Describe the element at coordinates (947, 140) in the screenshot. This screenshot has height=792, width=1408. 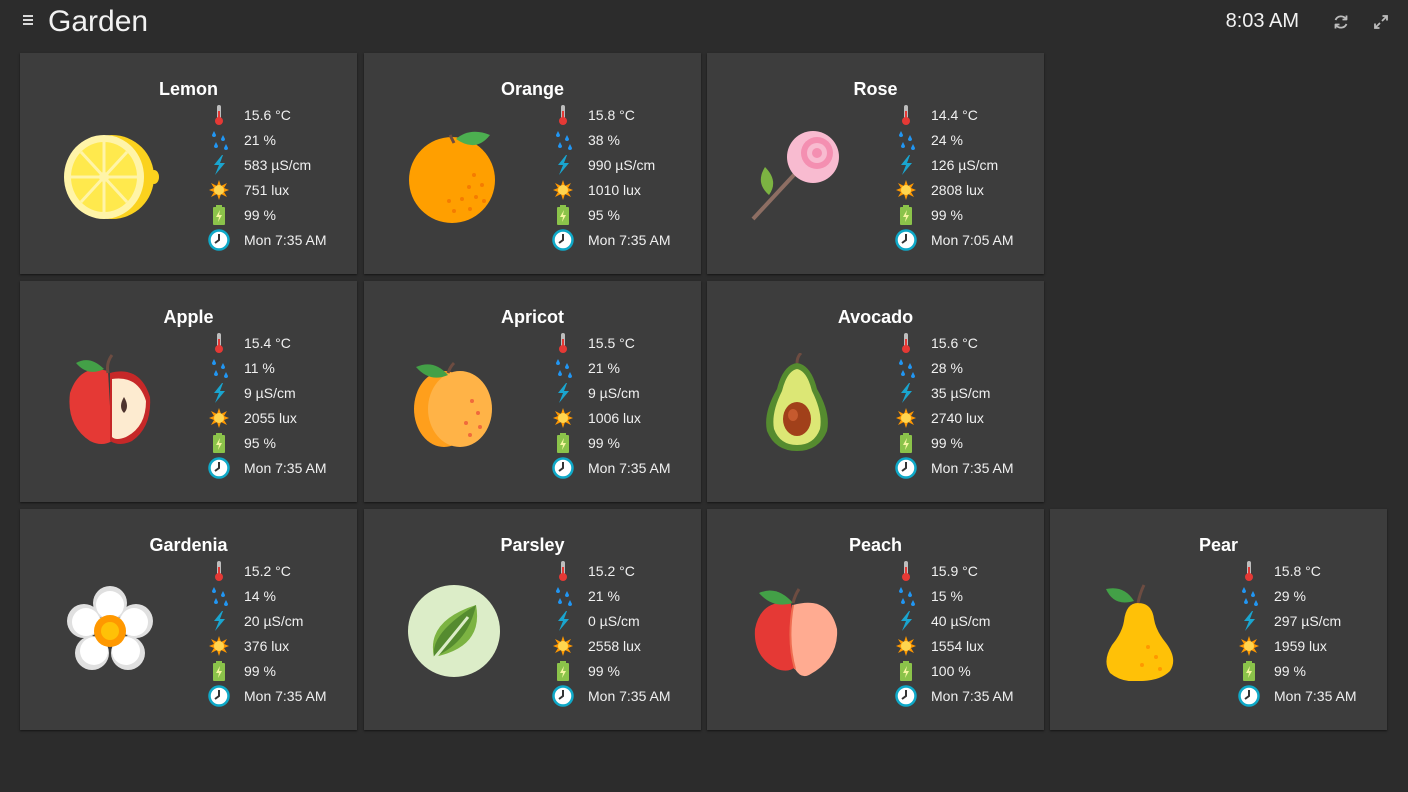
I see `moisture-value: 24 %` at that location.